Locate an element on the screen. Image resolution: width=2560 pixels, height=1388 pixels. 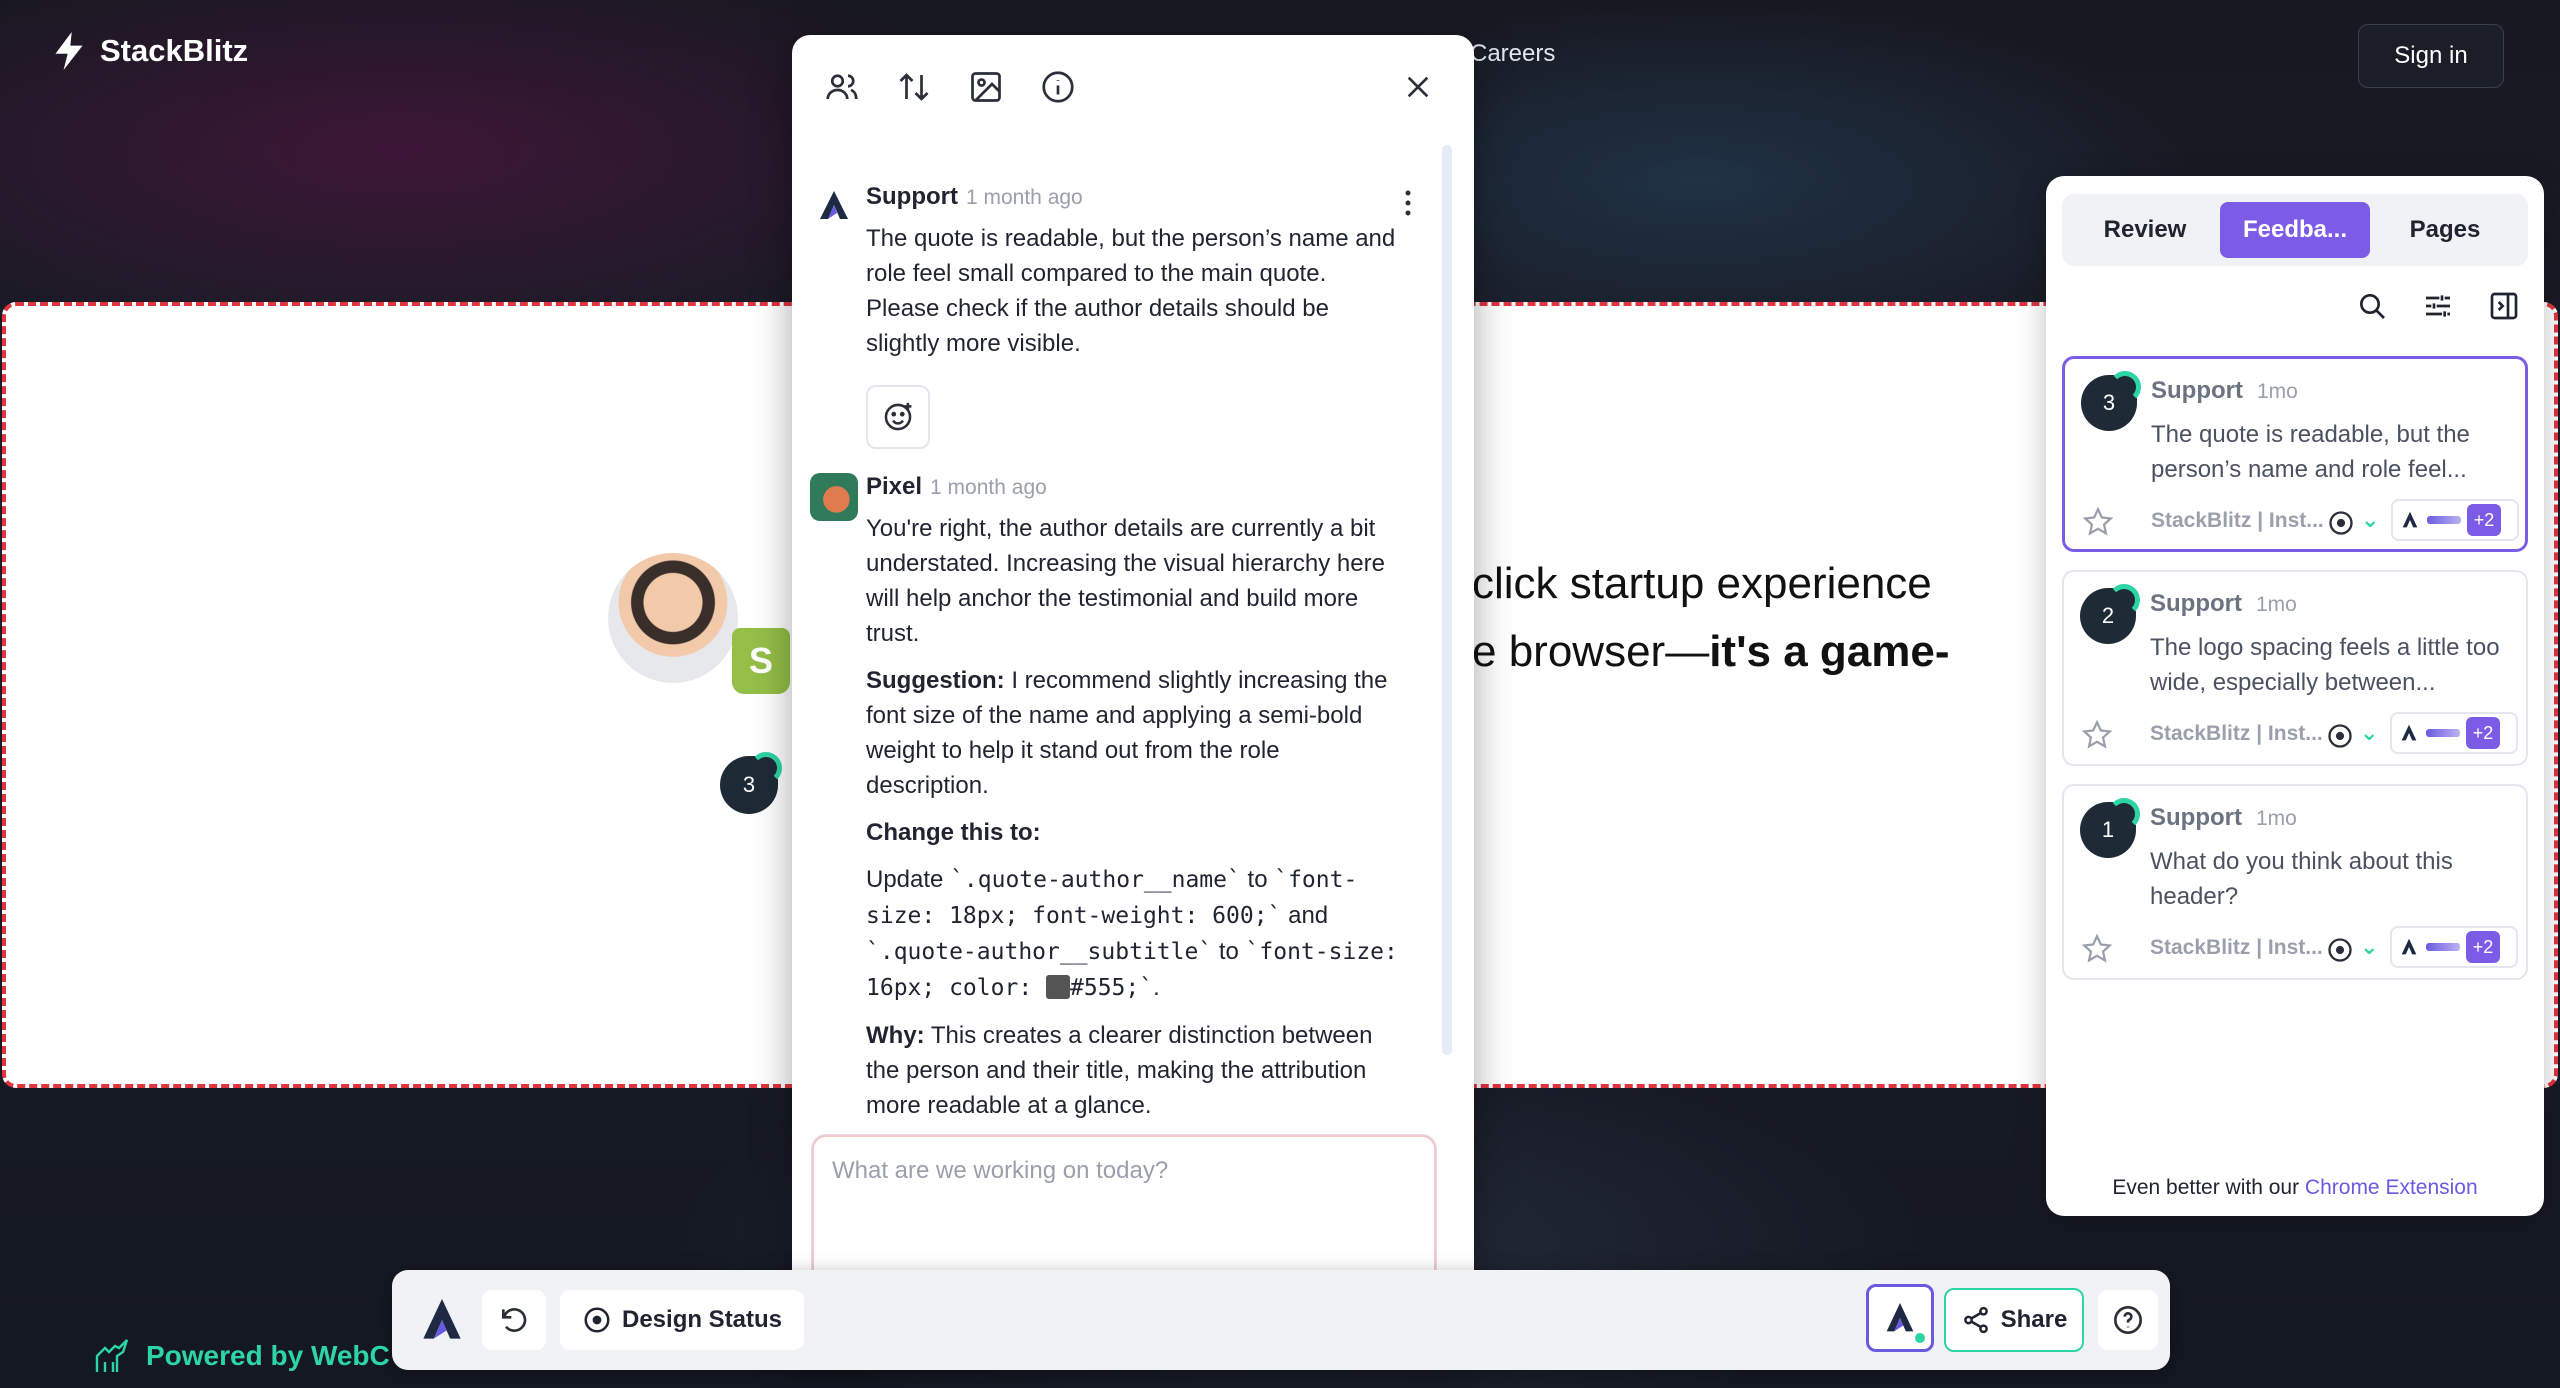
message-header: Pixel 1 month ago is located at coordinates (956, 487).